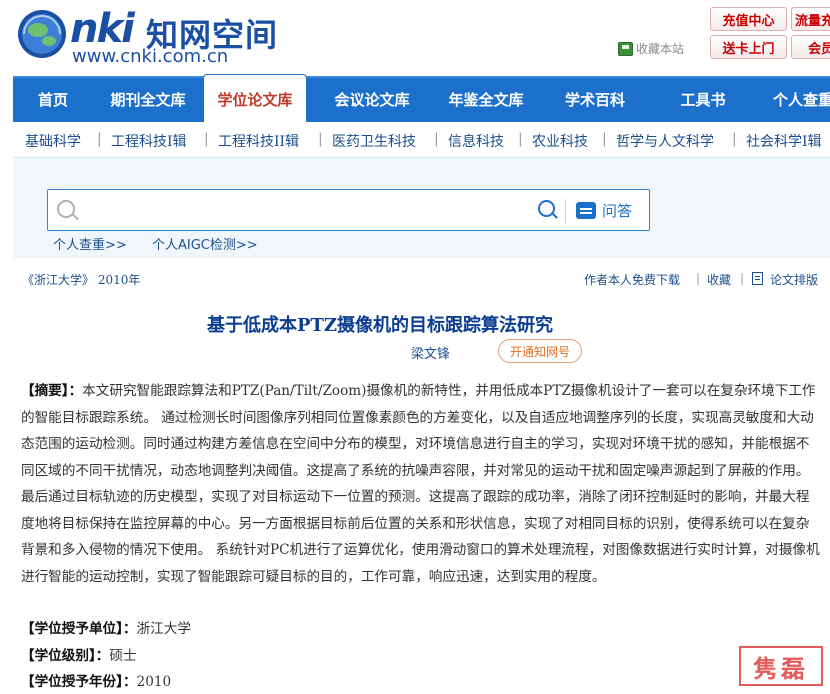 The height and width of the screenshot is (694, 830). Describe the element at coordinates (372, 100) in the screenshot. I see `nav-conferences: 会议论文库` at that location.